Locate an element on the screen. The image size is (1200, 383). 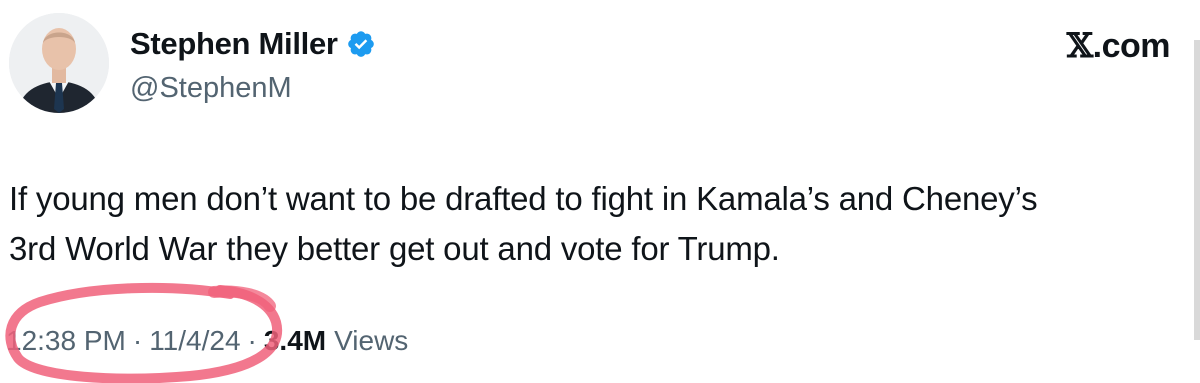
author-handle: @StephenM is located at coordinates (211, 88).